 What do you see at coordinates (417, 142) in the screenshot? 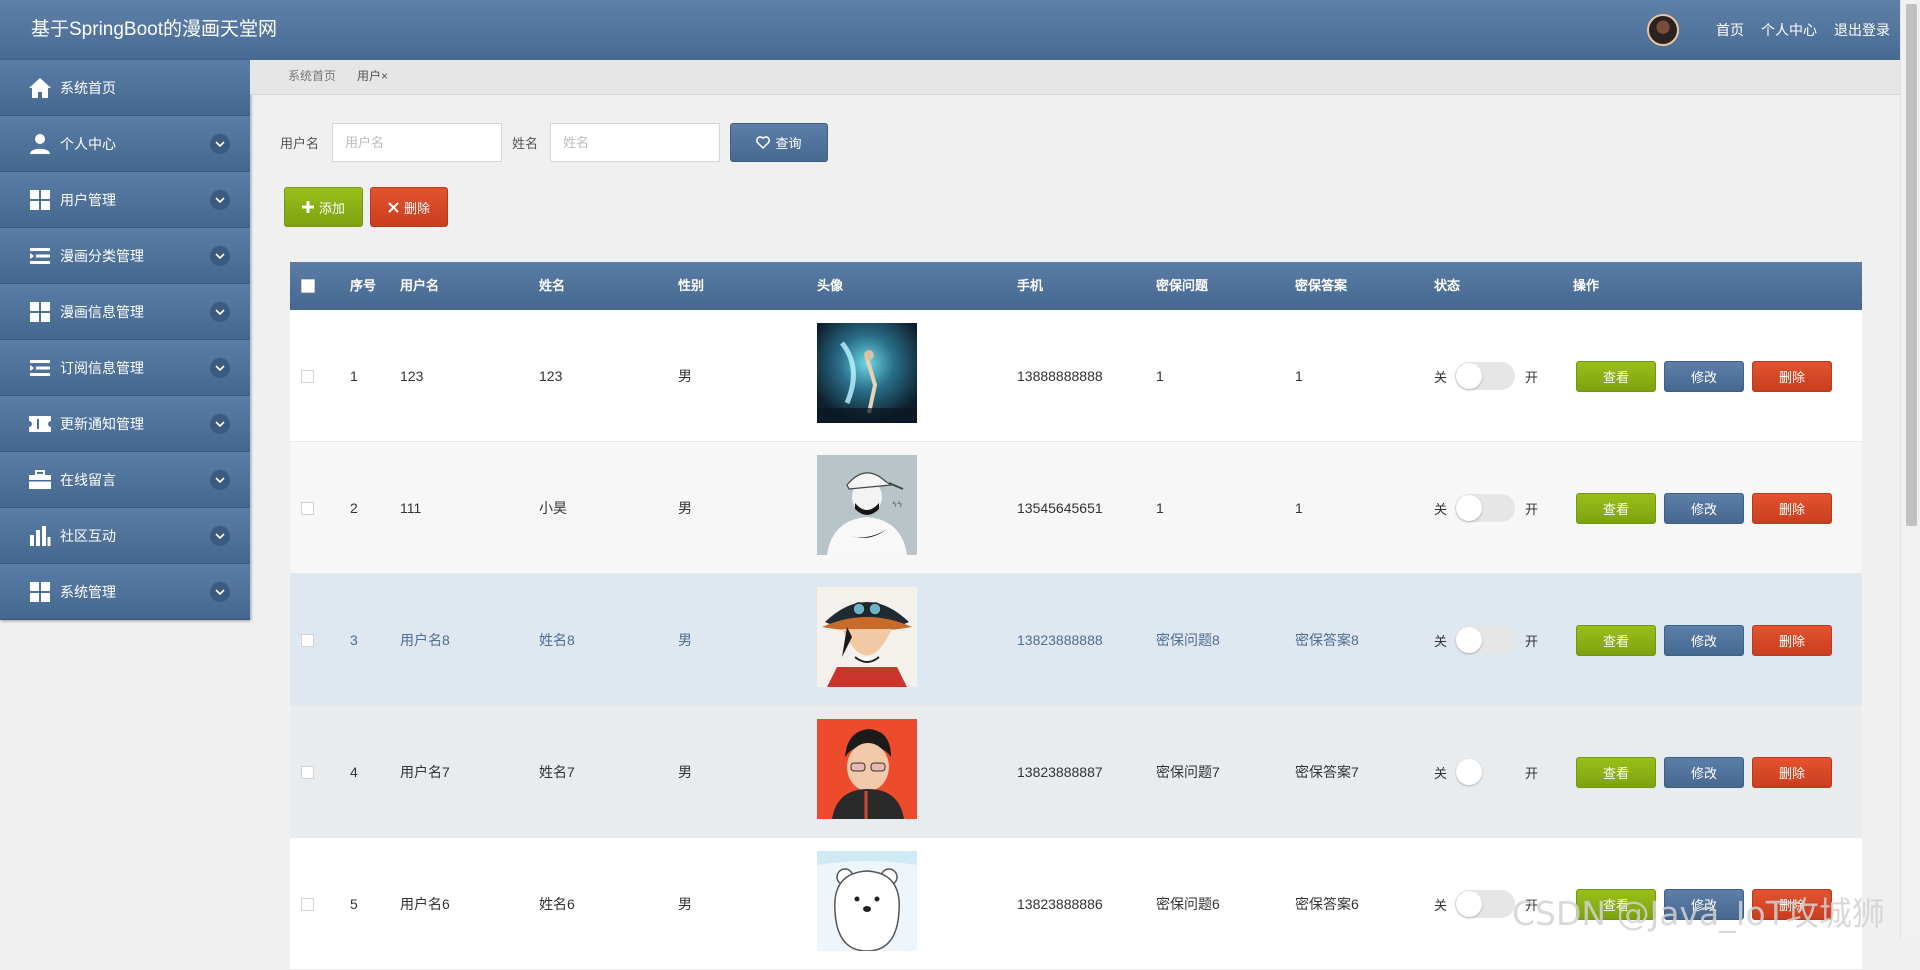
I see `username-search-input` at bounding box center [417, 142].